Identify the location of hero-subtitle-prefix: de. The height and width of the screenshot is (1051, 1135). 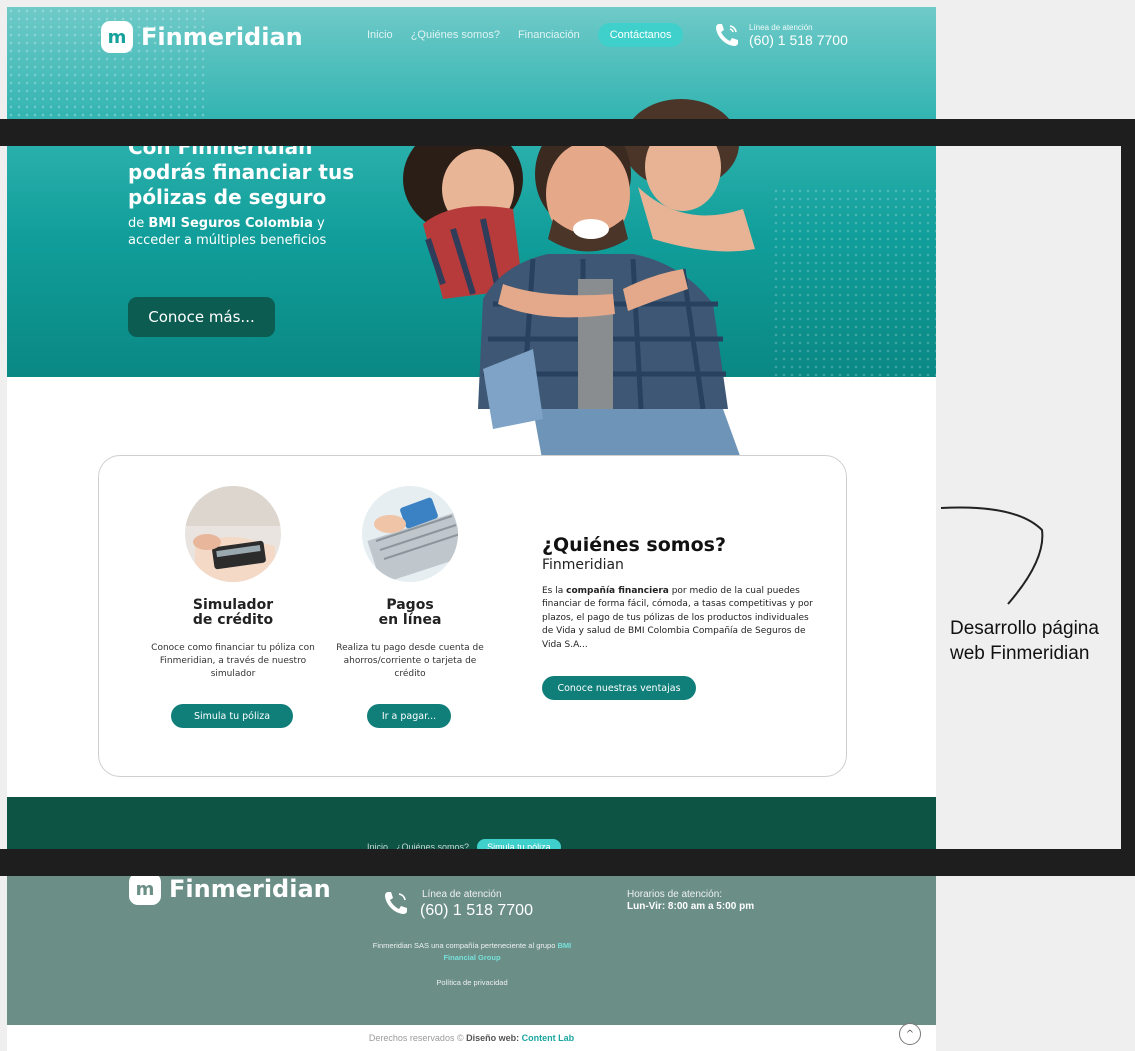
(138, 223).